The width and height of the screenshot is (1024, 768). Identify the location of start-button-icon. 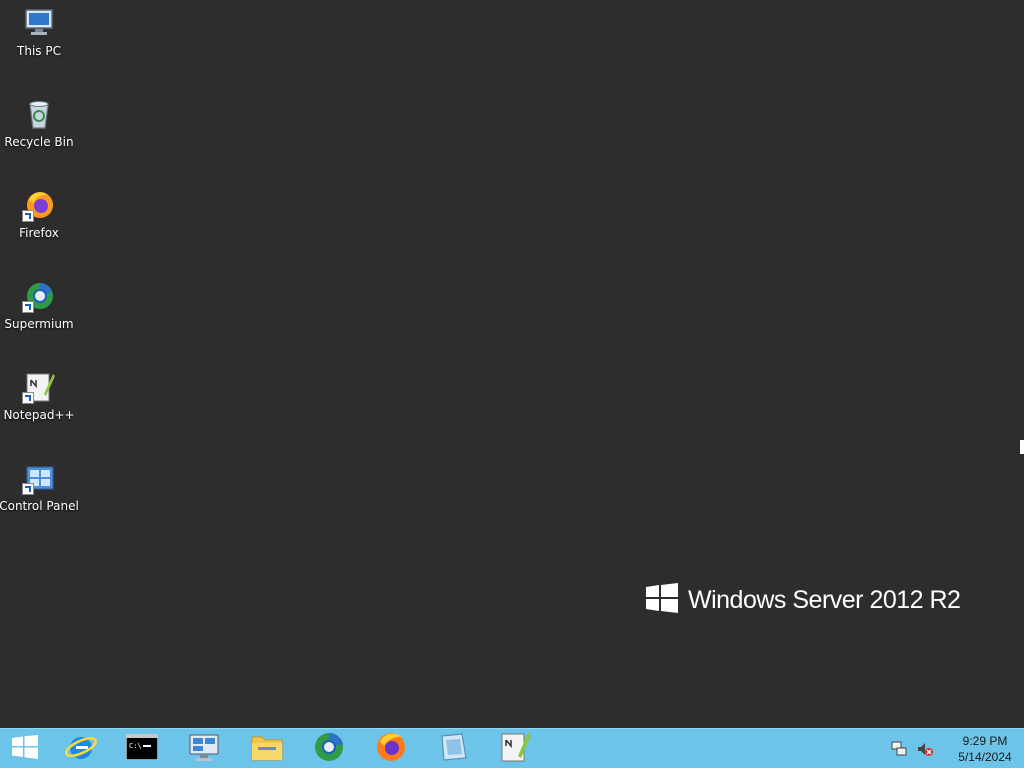
(25, 749).